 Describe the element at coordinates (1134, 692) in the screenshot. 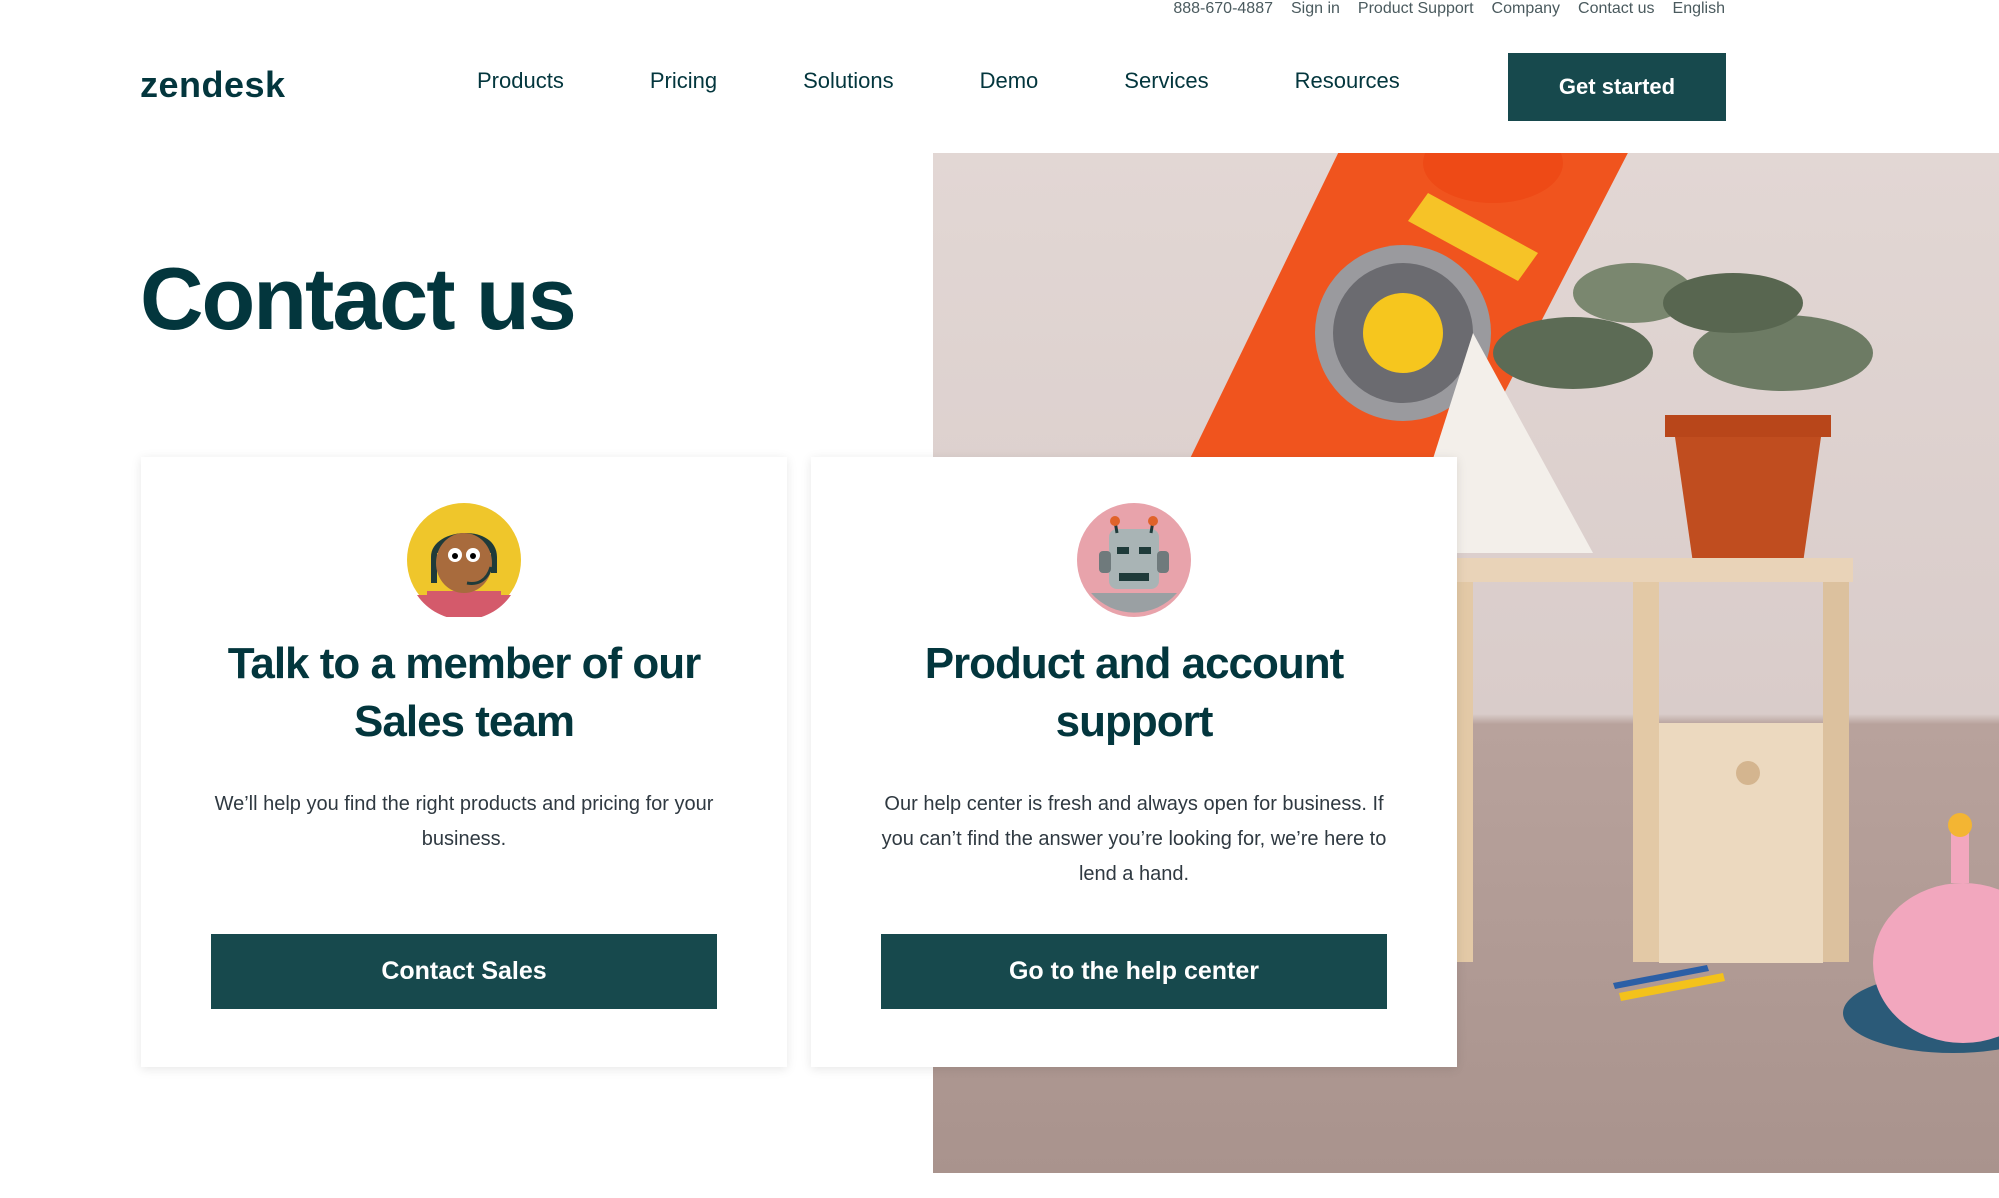

I see `support-card-title: Product and account support` at that location.